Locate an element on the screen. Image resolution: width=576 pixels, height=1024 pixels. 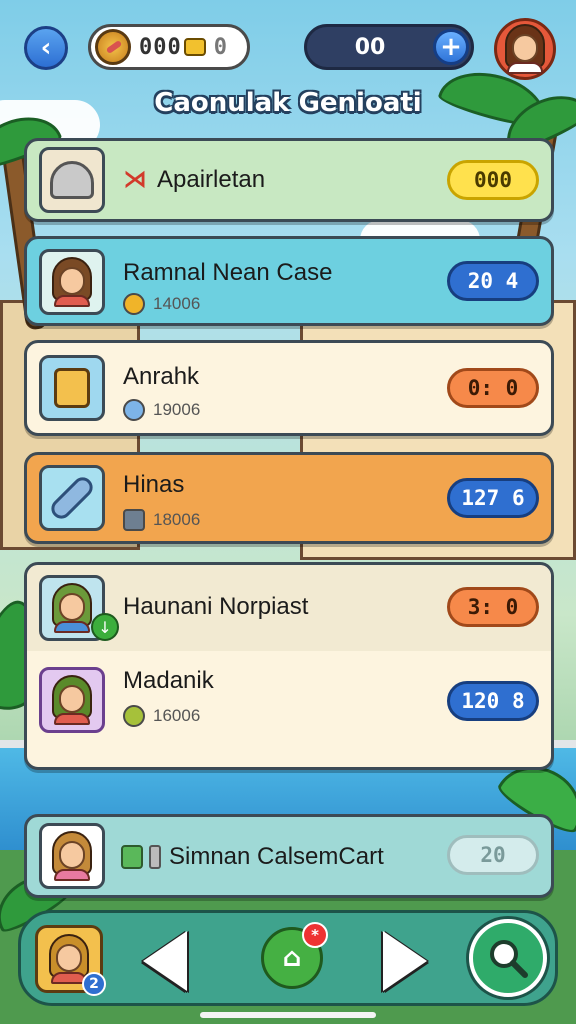
rocket-icon is located at coordinates (72, 498).